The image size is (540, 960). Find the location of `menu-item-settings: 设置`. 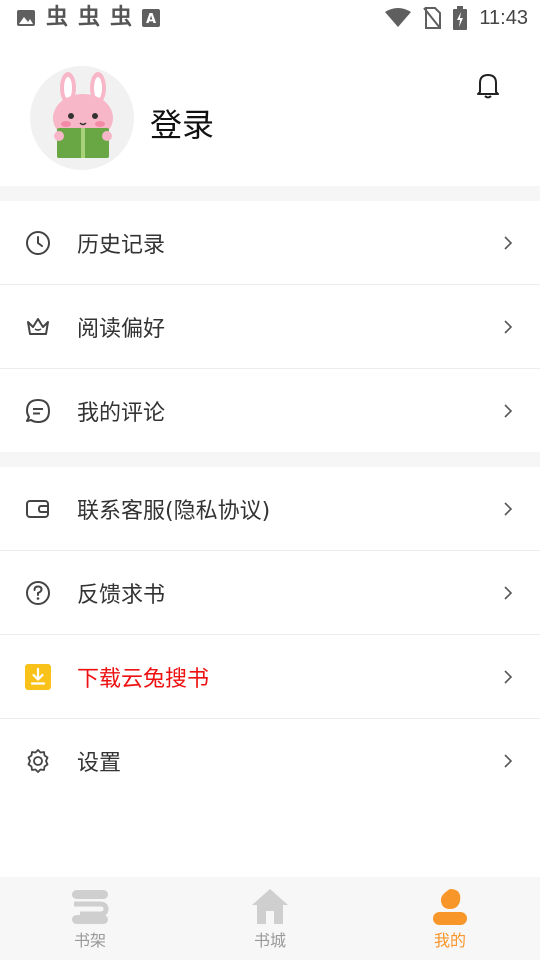

menu-item-settings: 设置 is located at coordinates (270, 761).